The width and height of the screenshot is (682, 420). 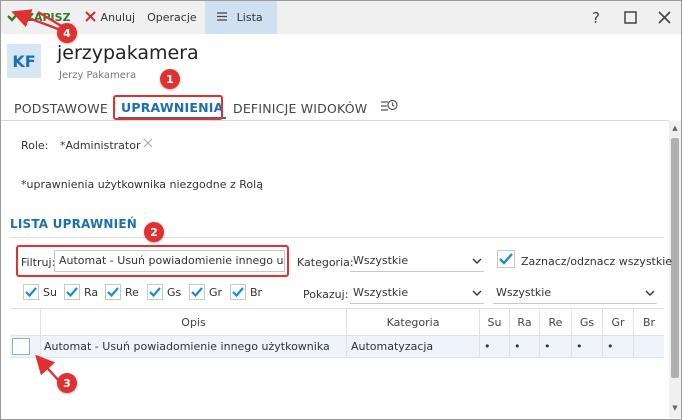 What do you see at coordinates (477, 265) in the screenshot?
I see `chevron-down-icon` at bounding box center [477, 265].